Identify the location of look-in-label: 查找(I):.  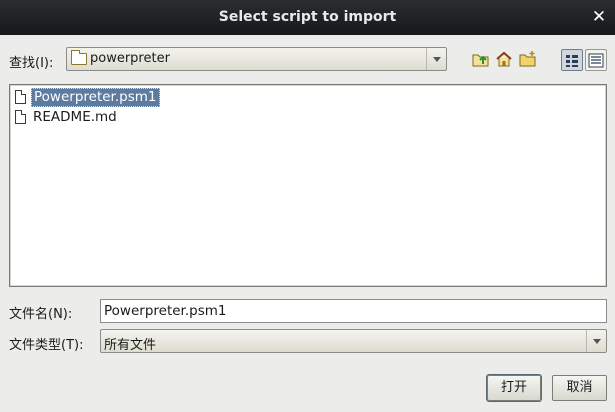
(31, 63).